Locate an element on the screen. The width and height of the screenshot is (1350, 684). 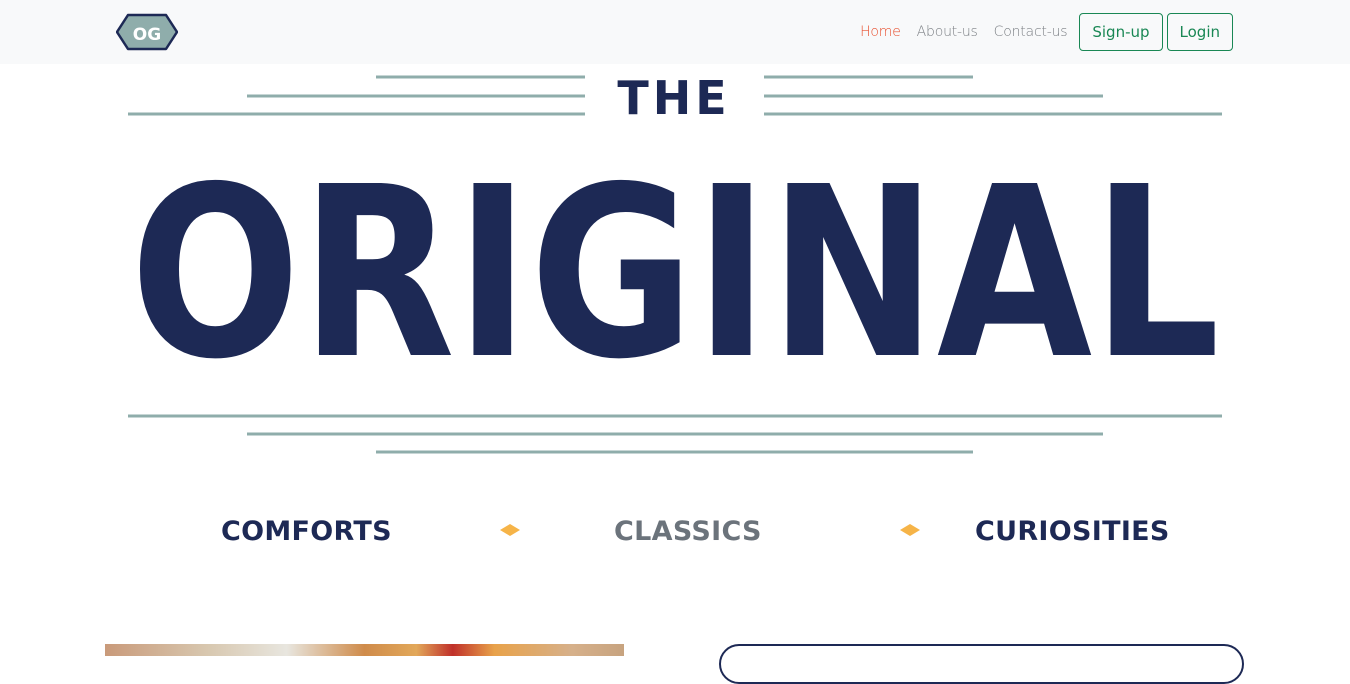
tagline-comforts: COMFORTS is located at coordinates (306, 531).